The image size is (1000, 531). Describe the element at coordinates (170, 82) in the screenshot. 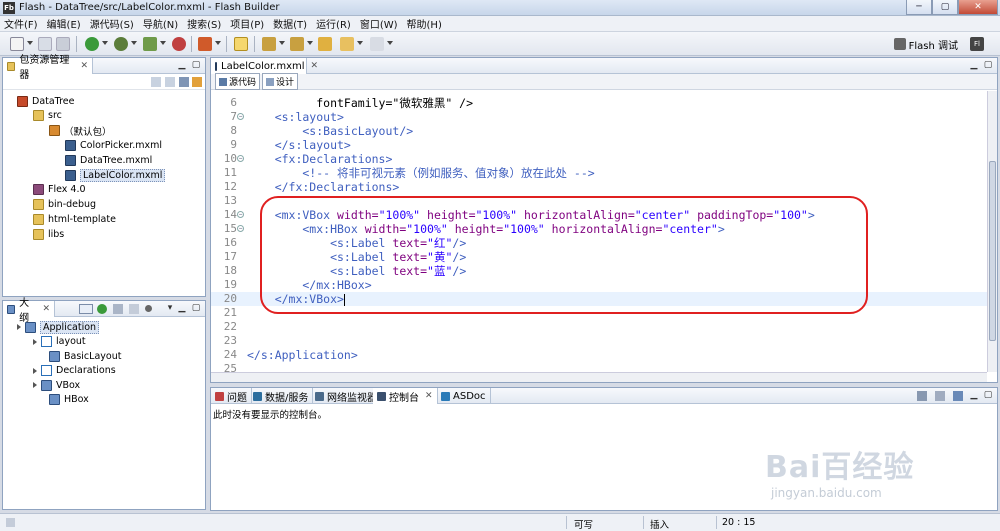

I see `forward-icon` at that location.